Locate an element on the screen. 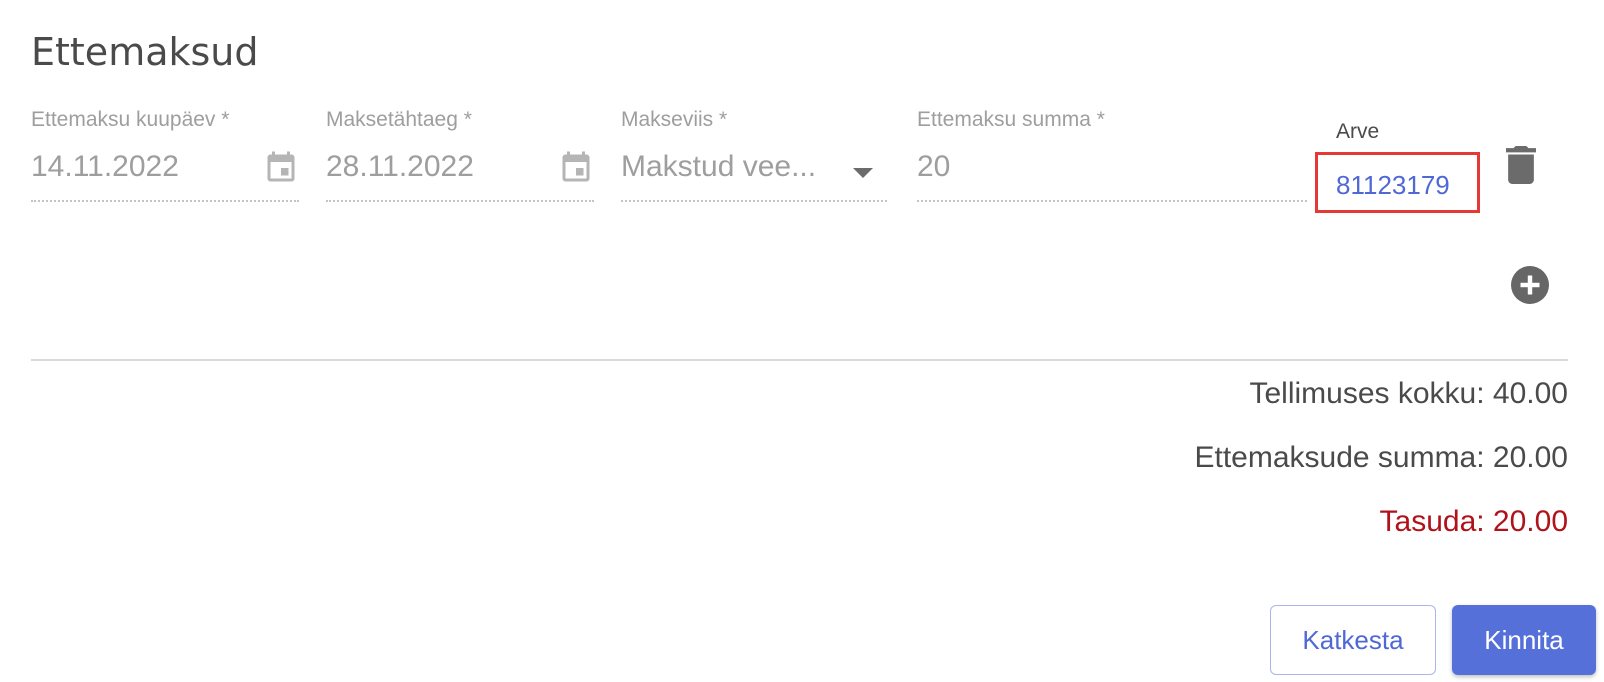 The height and width of the screenshot is (682, 1604). invoice-label: Arve is located at coordinates (1358, 131).